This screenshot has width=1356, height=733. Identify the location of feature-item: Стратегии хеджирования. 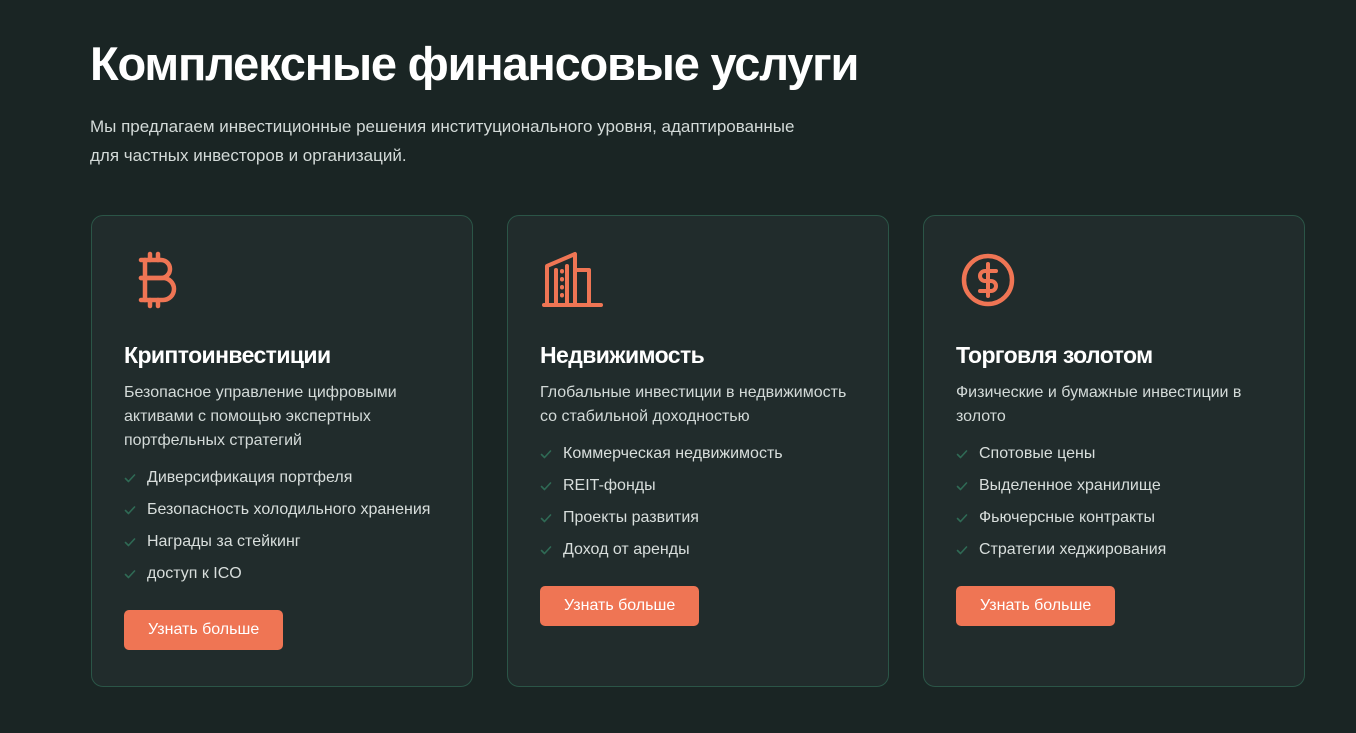
(1118, 550).